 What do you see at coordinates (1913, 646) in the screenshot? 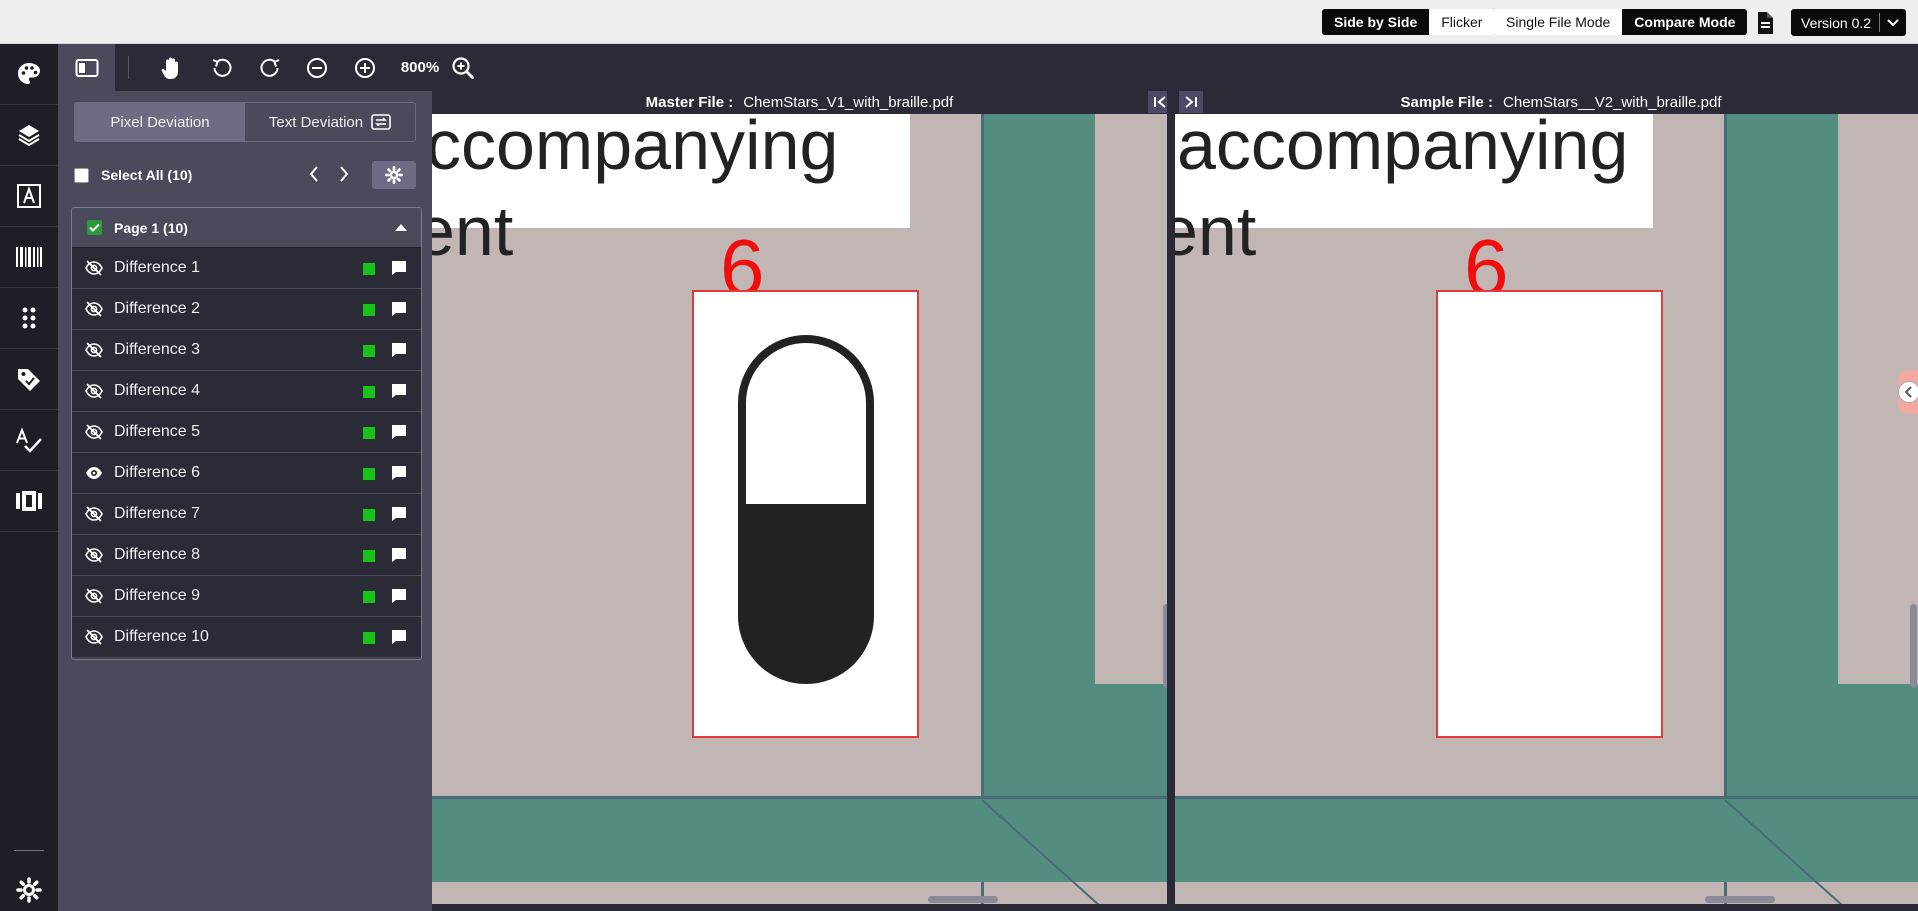
I see `sample-vertical-scrollbar` at bounding box center [1913, 646].